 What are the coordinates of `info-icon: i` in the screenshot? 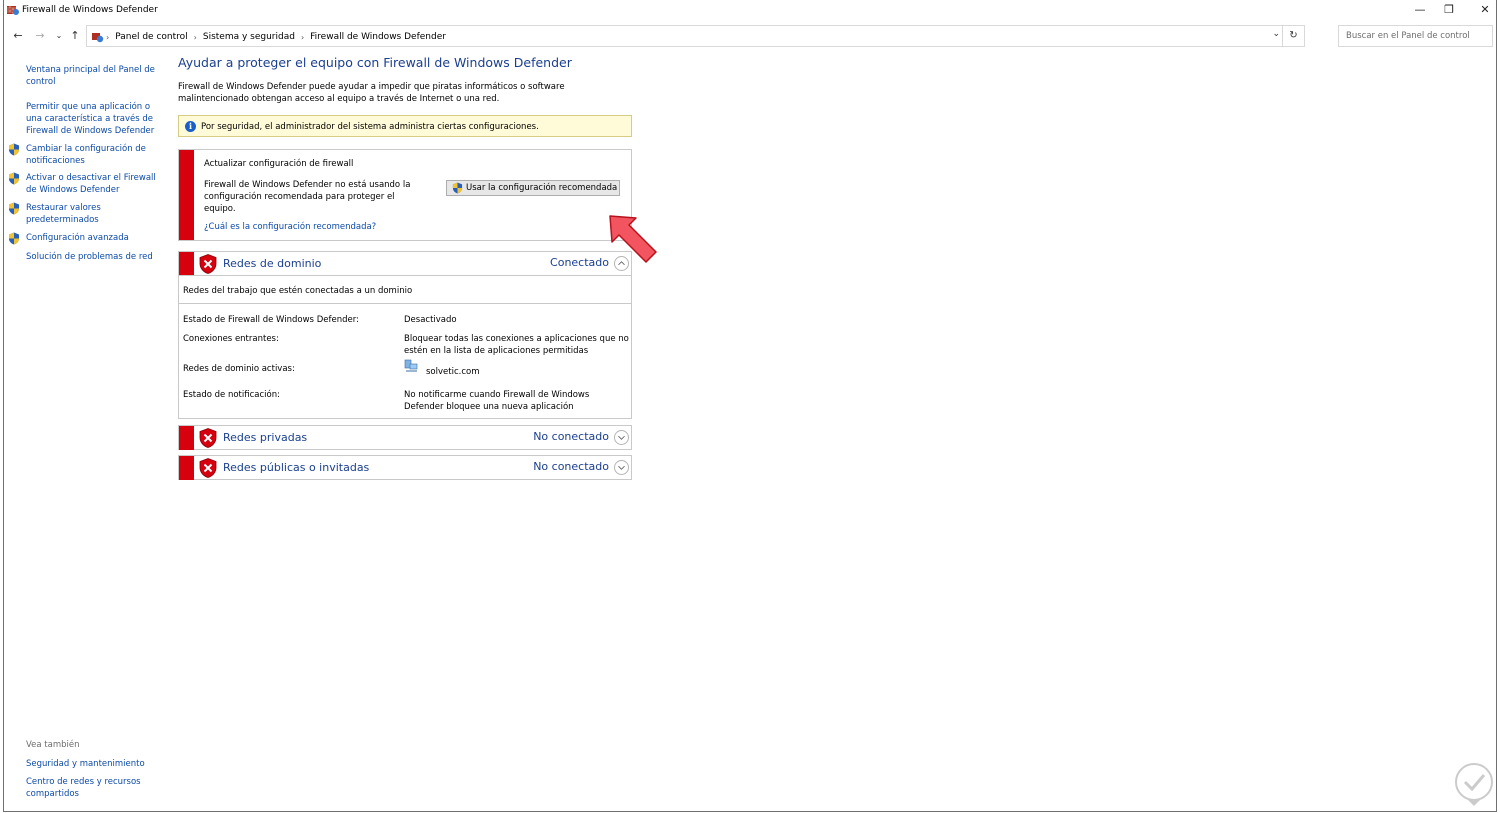 It's located at (190, 126).